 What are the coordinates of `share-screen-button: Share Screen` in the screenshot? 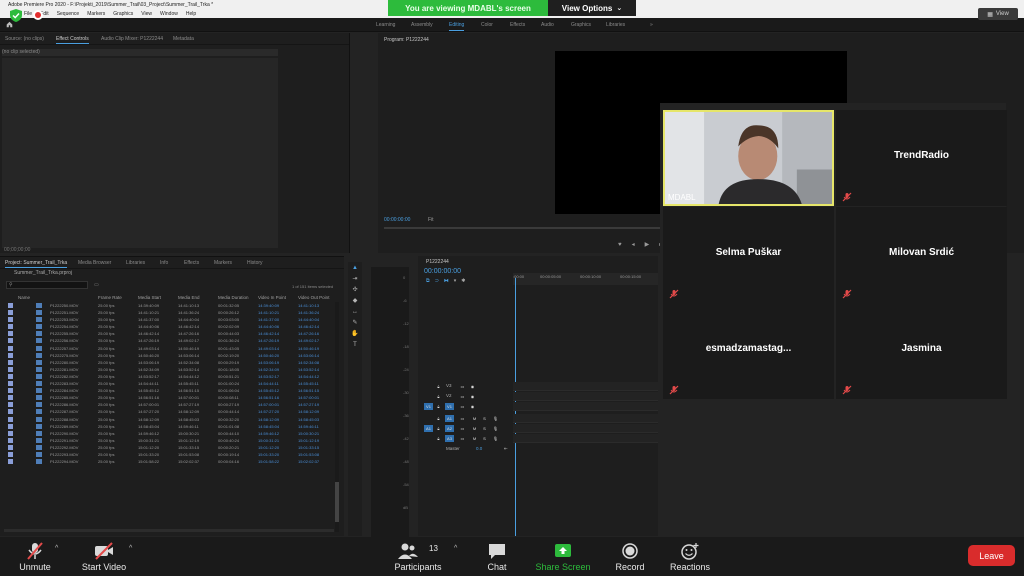 It's located at (563, 557).